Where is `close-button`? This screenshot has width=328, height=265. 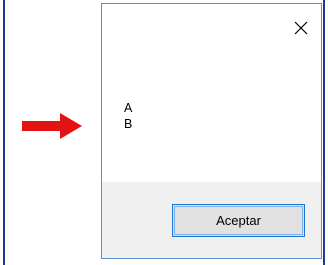
close-button is located at coordinates (301, 28).